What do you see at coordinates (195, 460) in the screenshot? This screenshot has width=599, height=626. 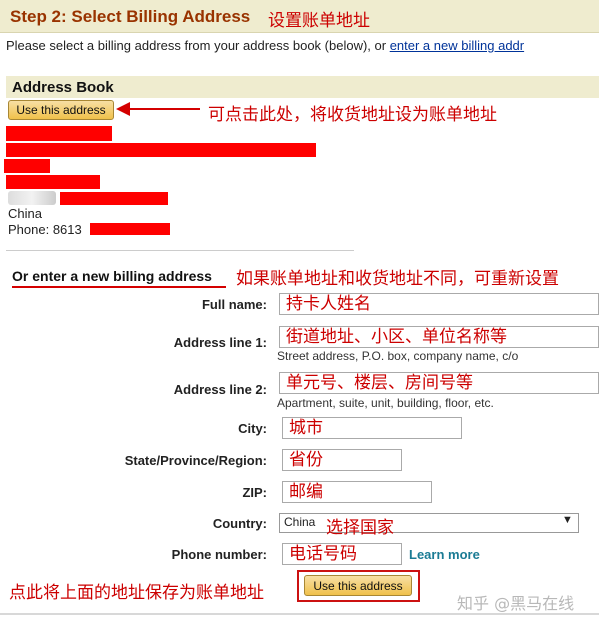 I see `state-label: State/Province/Region:` at bounding box center [195, 460].